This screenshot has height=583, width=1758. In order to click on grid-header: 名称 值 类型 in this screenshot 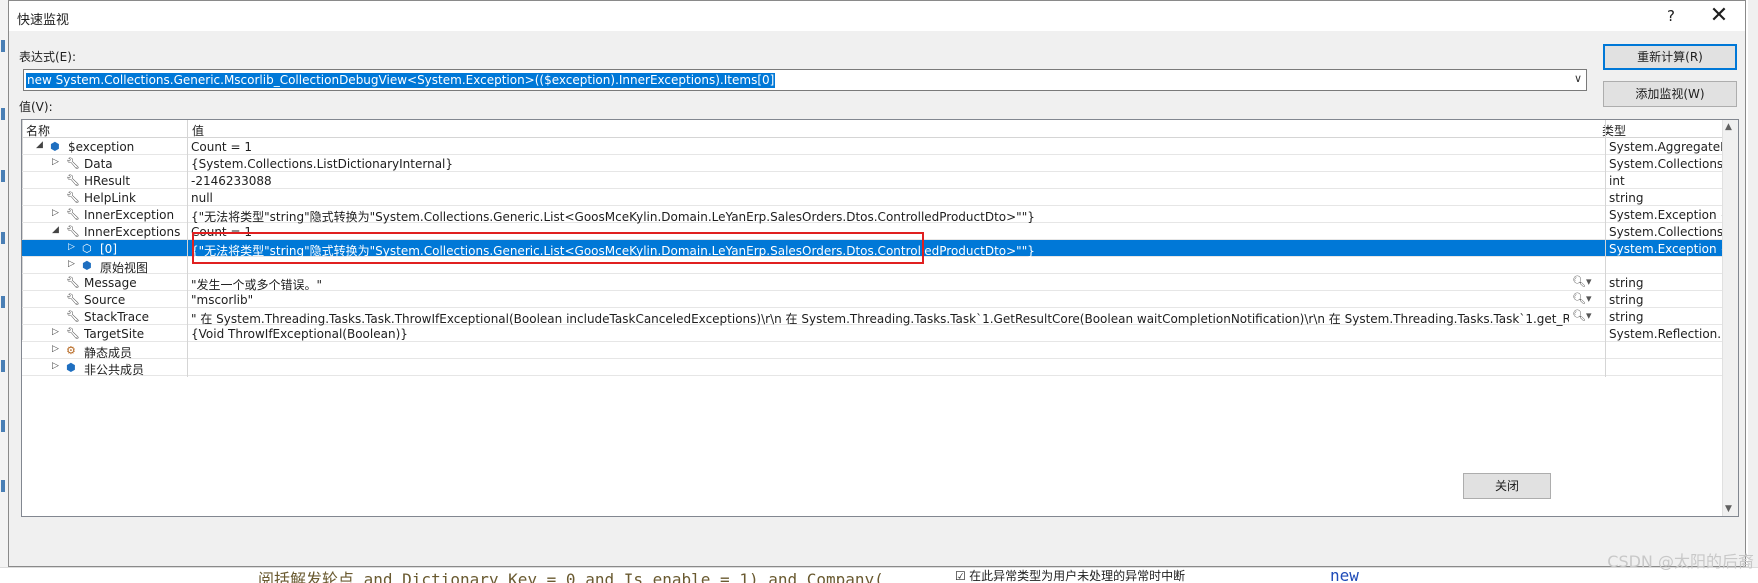, I will do `click(880, 129)`.